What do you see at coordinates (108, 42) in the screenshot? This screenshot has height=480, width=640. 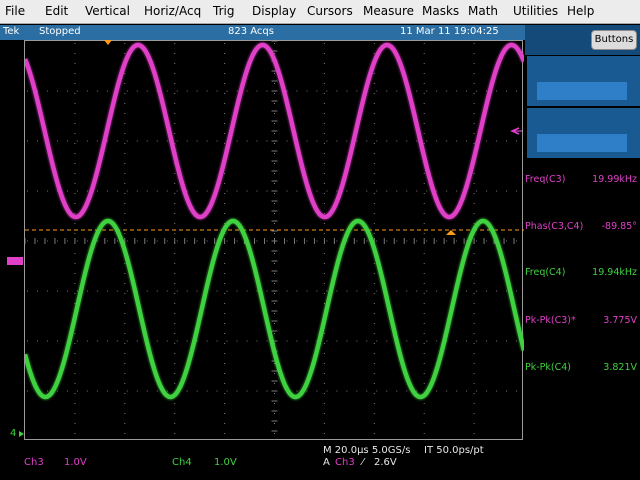 I see `trigger-position-marker` at bounding box center [108, 42].